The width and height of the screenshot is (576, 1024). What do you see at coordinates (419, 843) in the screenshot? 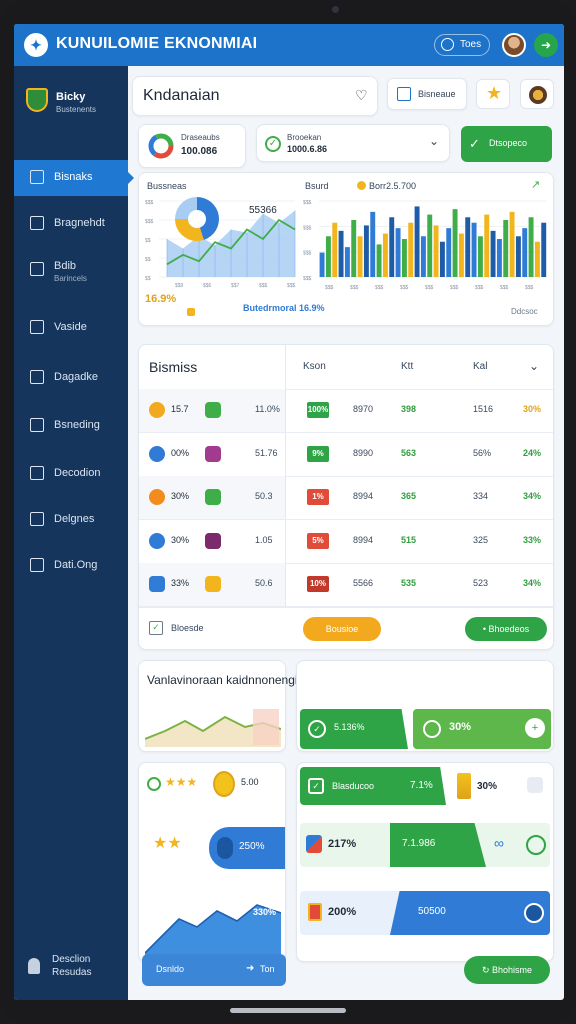
I see `row2-green: 7.1.986` at bounding box center [419, 843].